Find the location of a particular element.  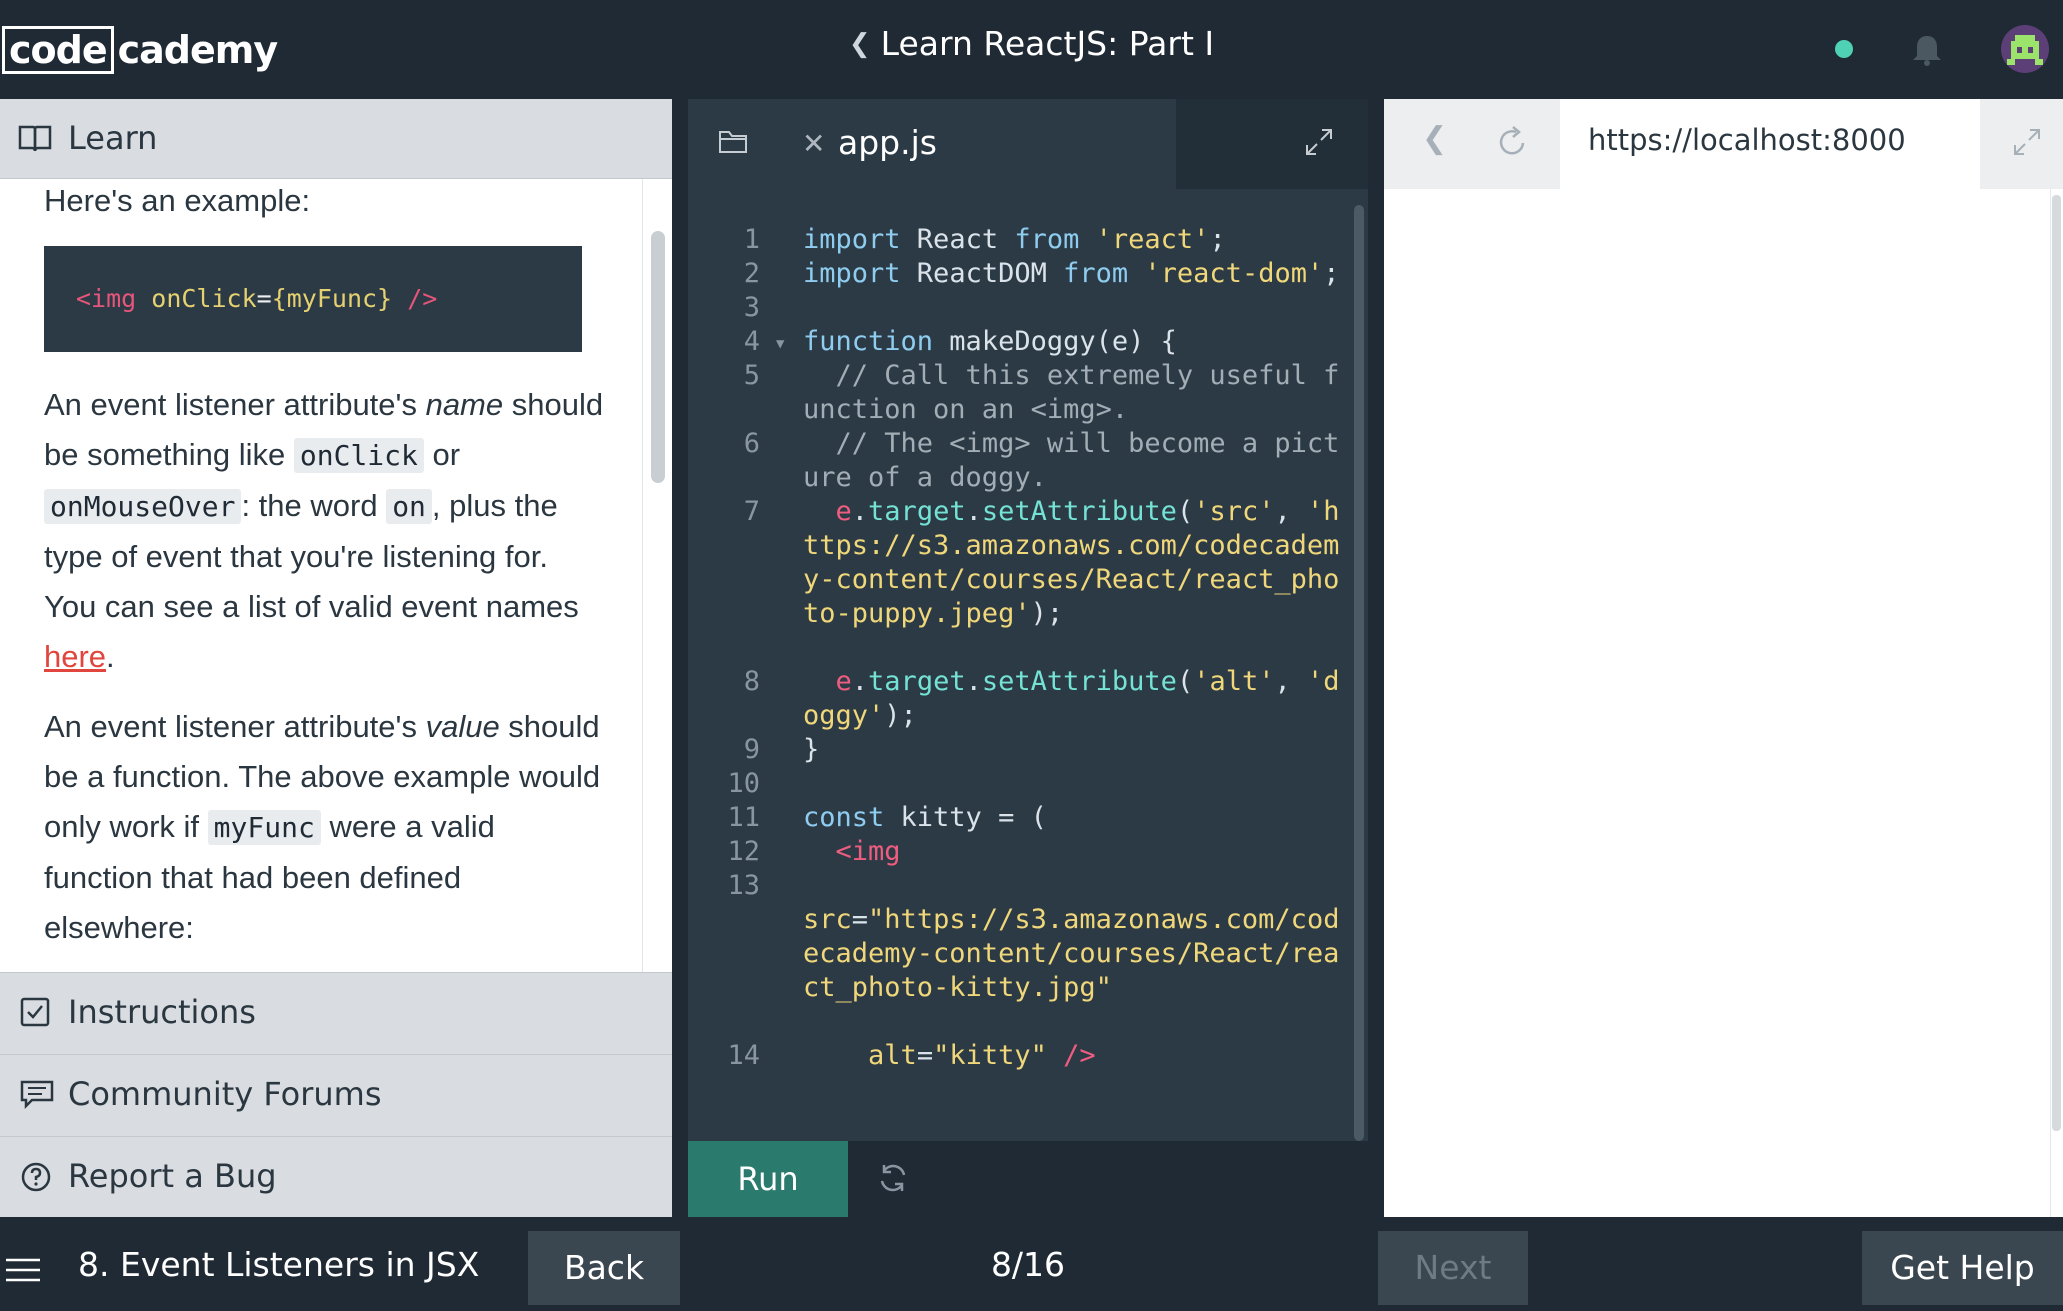

next-button: Next is located at coordinates (1453, 1268).